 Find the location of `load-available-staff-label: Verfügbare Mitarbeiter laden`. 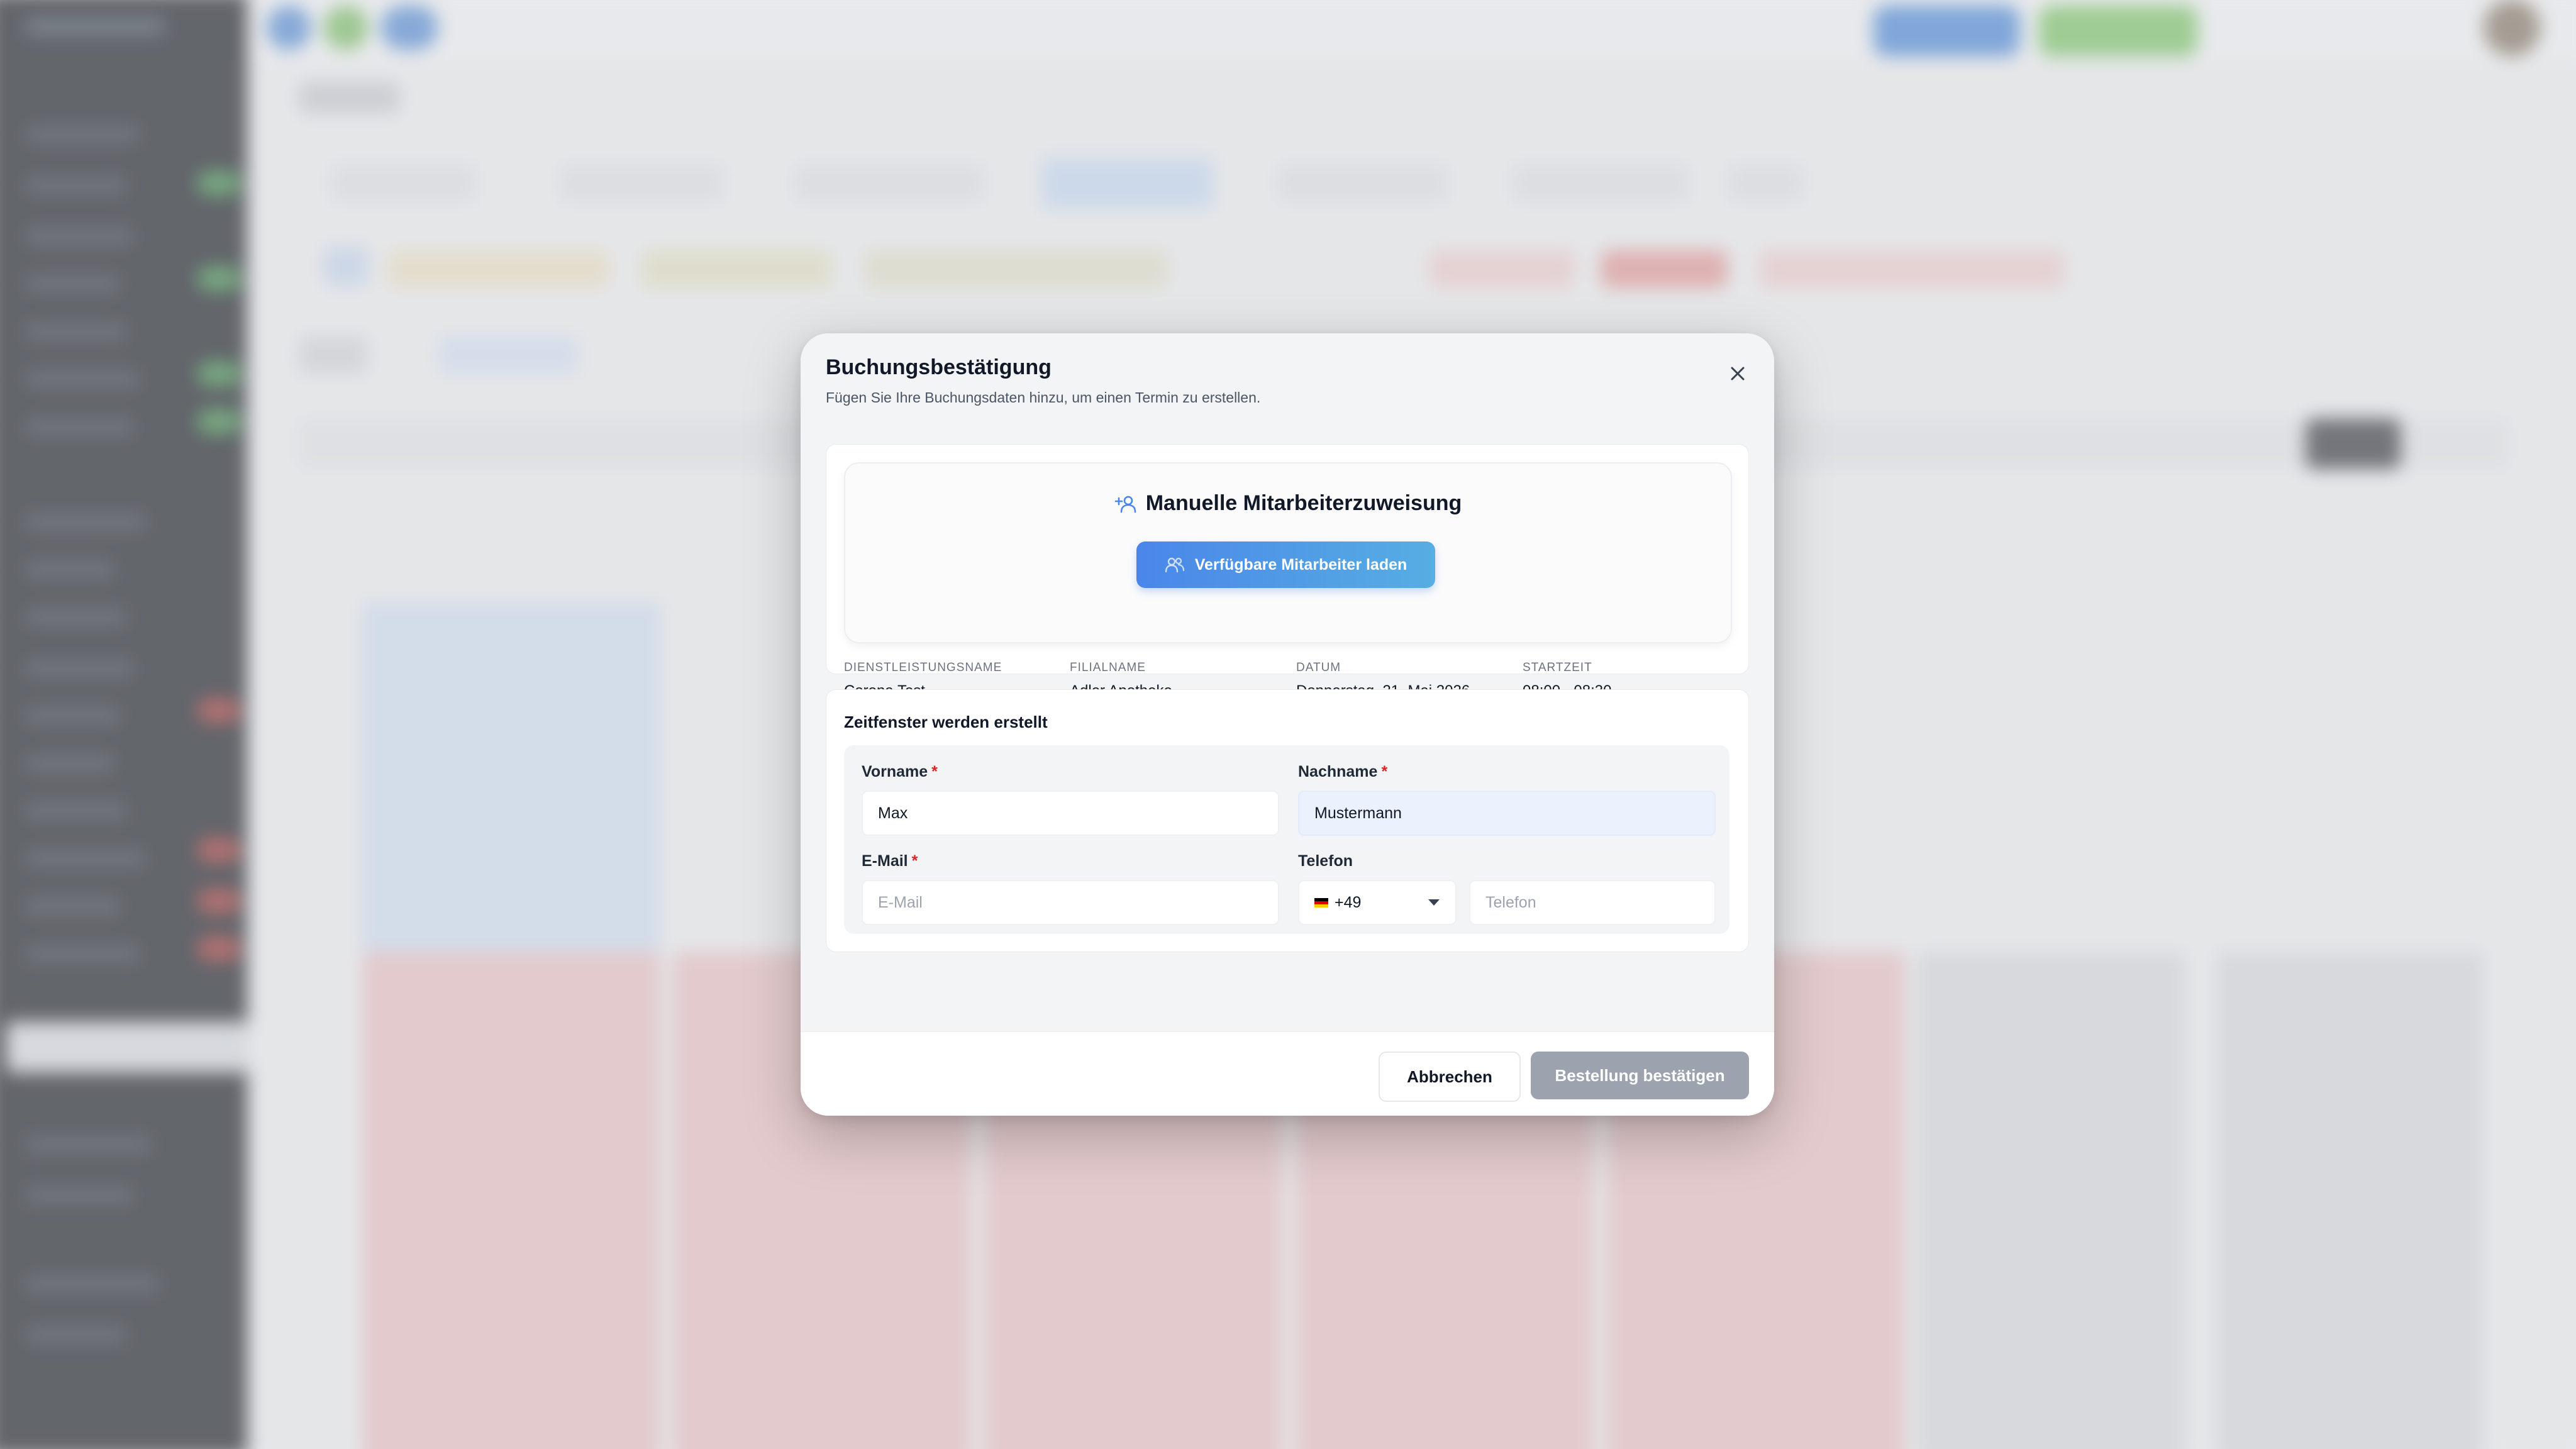

load-available-staff-label: Verfügbare Mitarbeiter laden is located at coordinates (1300, 564).